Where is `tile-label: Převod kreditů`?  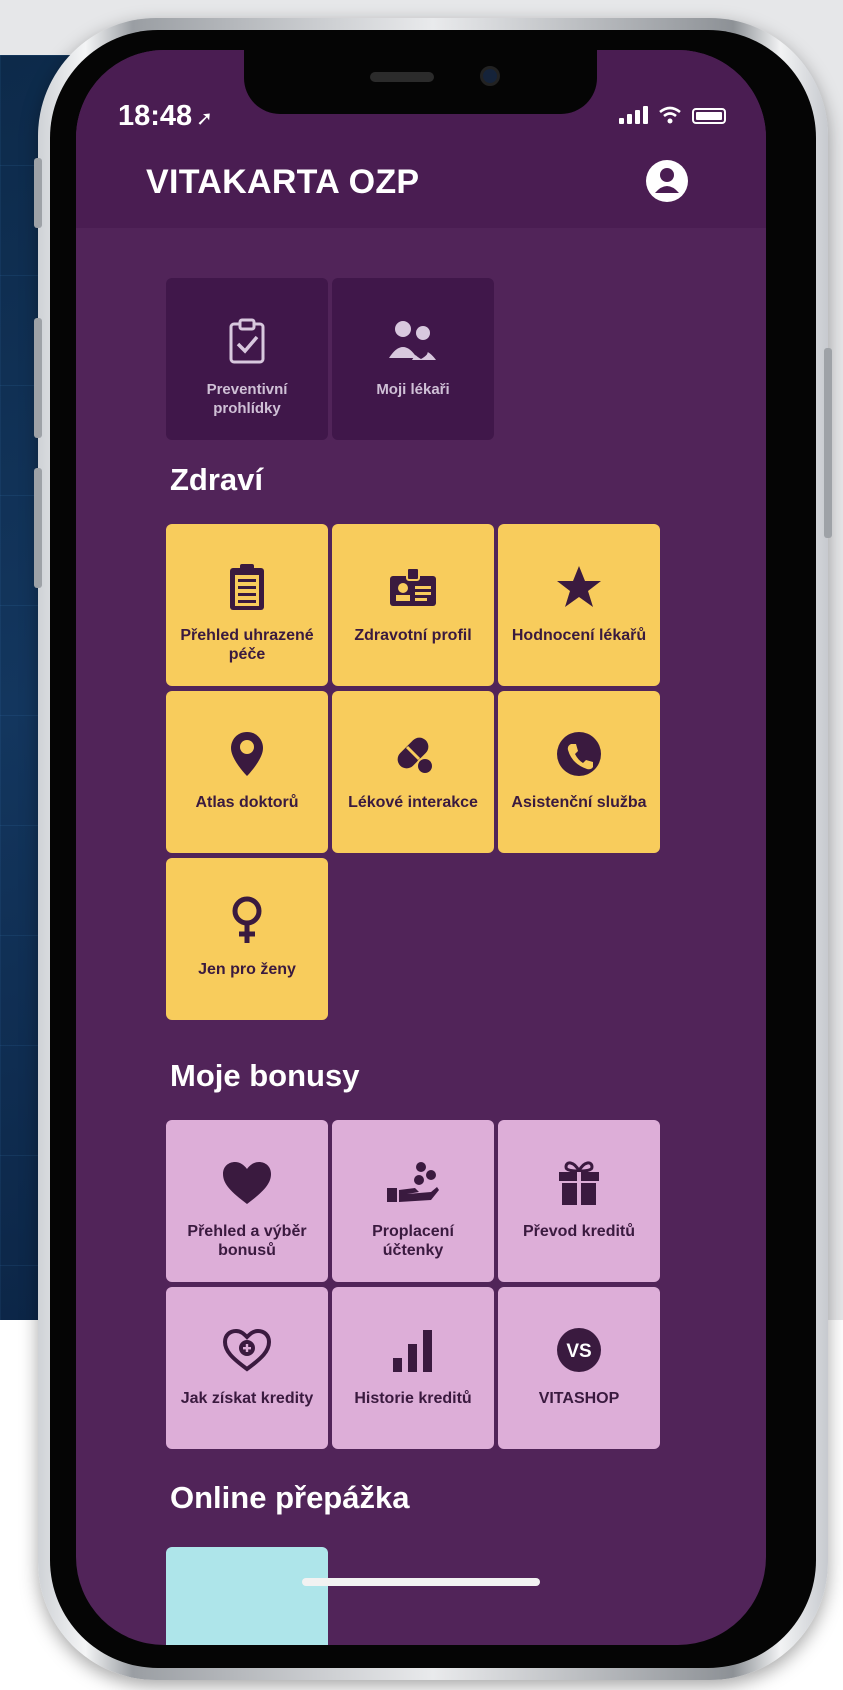
tile-label: Převod kreditů is located at coordinates (579, 1231).